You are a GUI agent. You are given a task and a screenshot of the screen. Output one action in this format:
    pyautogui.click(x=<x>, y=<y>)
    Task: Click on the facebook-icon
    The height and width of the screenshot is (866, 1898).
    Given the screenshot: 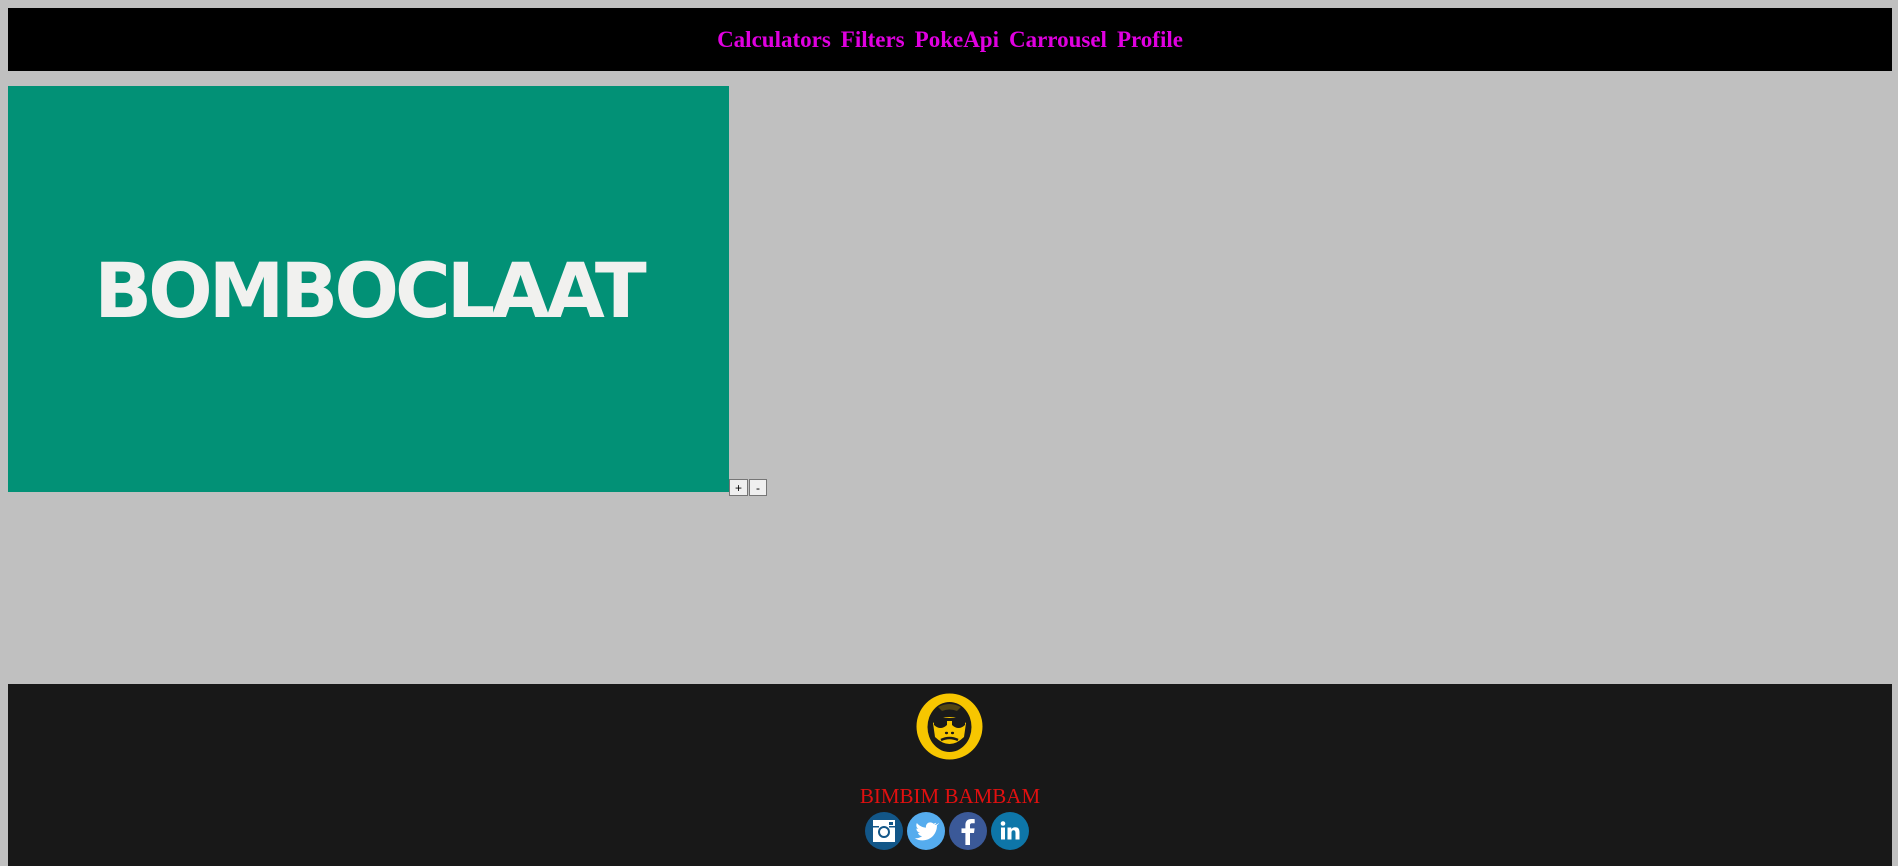 What is the action you would take?
    pyautogui.click(x=968, y=831)
    